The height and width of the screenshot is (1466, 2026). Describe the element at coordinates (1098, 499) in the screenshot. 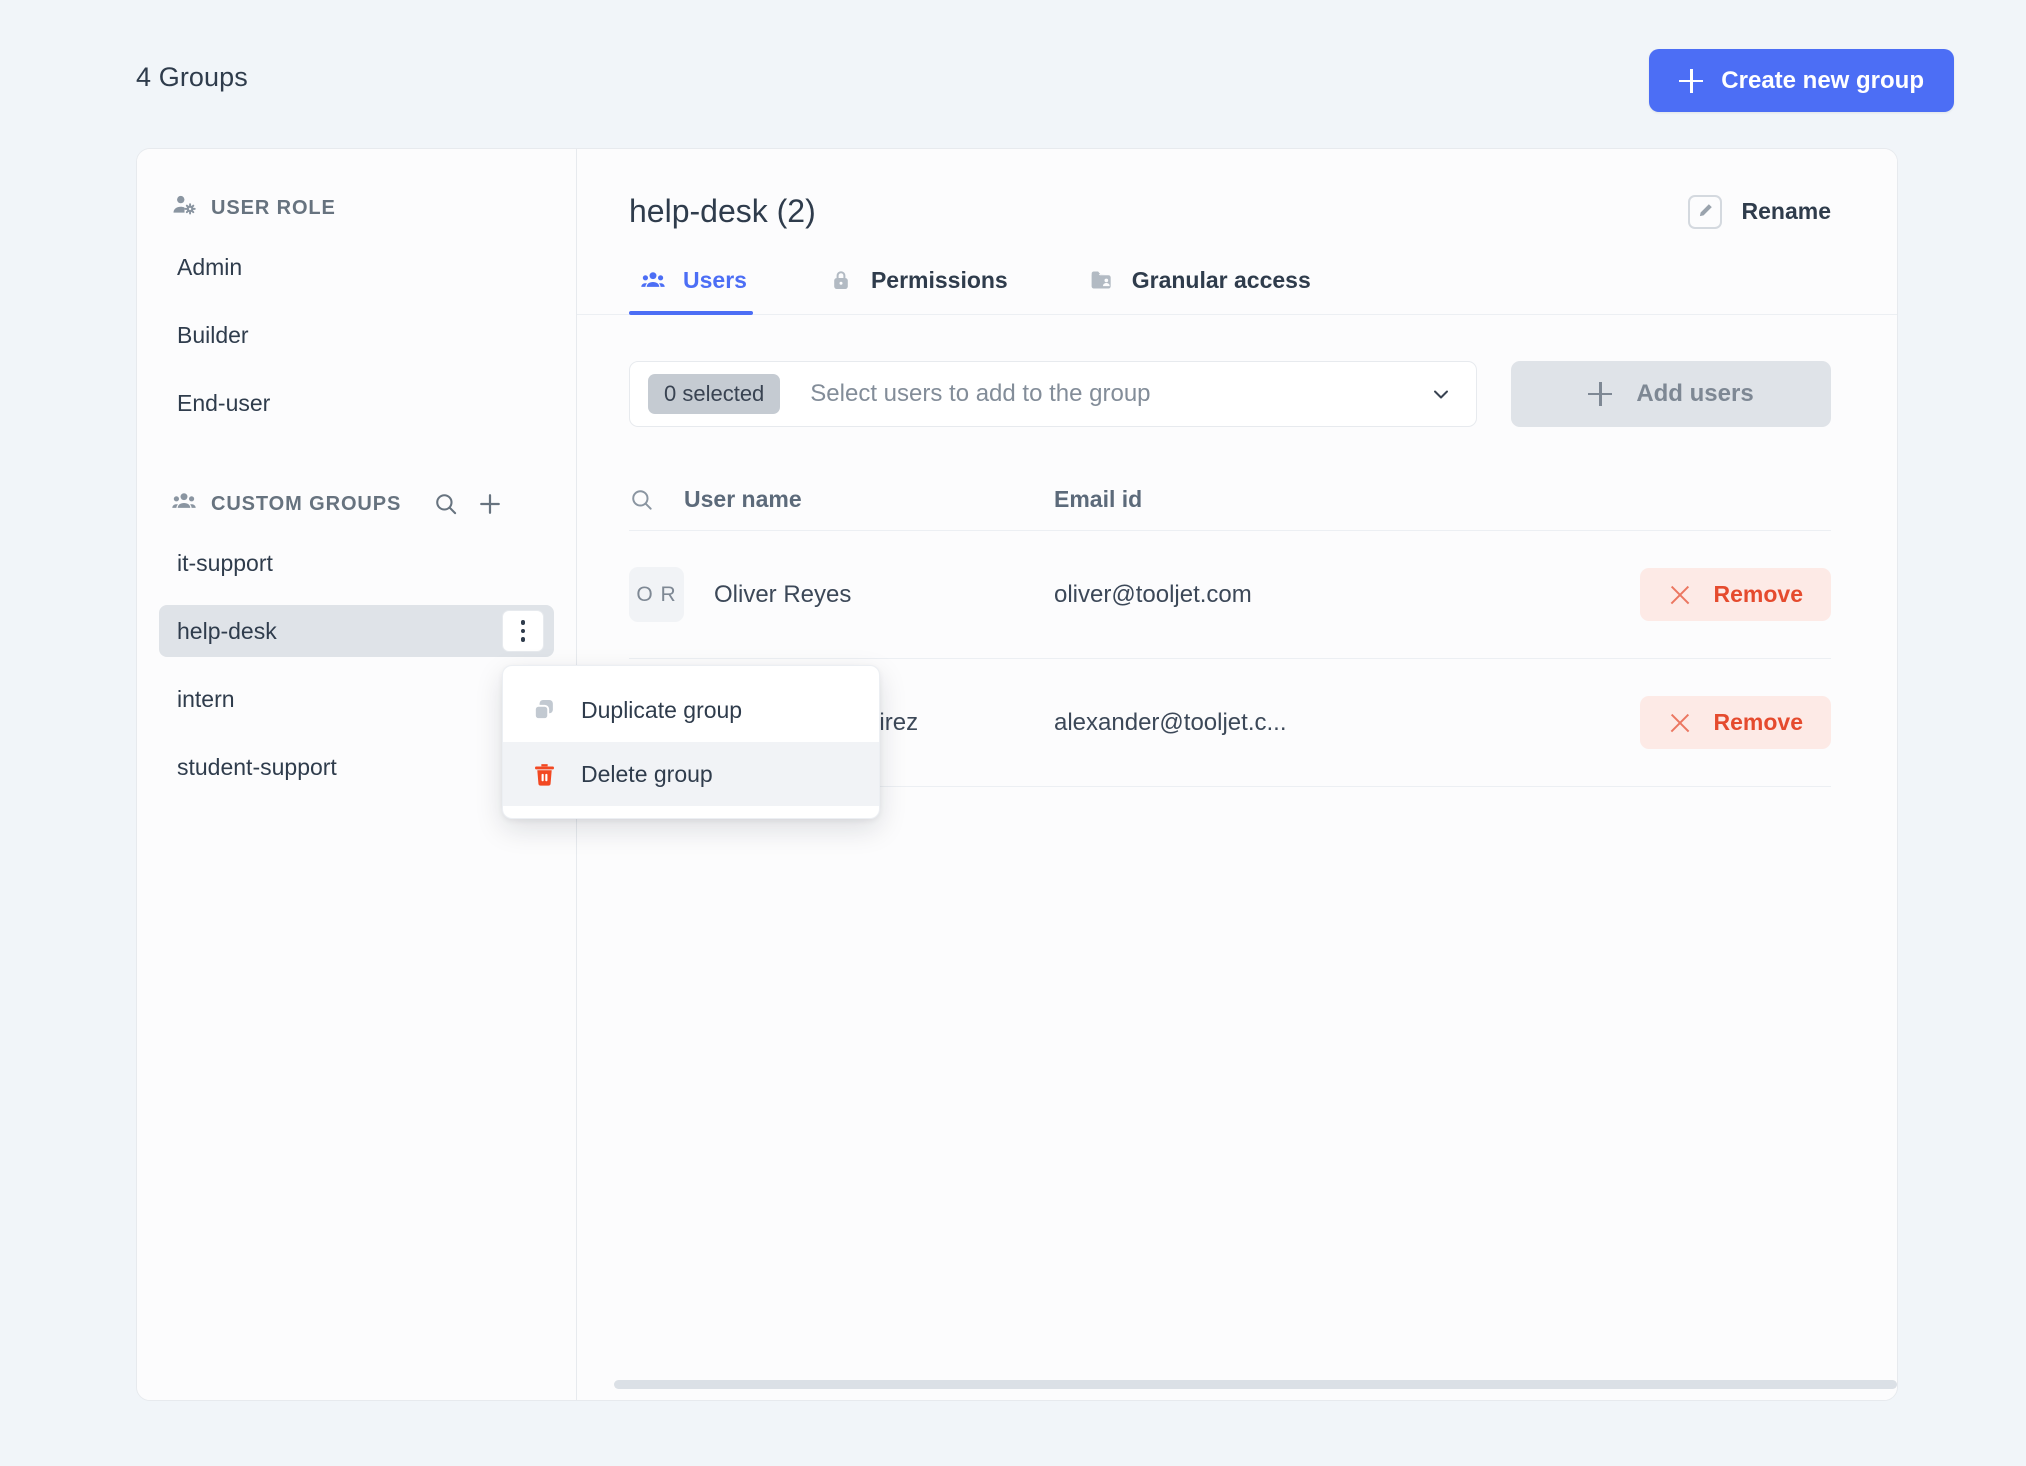

I see `column-header-email-id: Email id` at that location.